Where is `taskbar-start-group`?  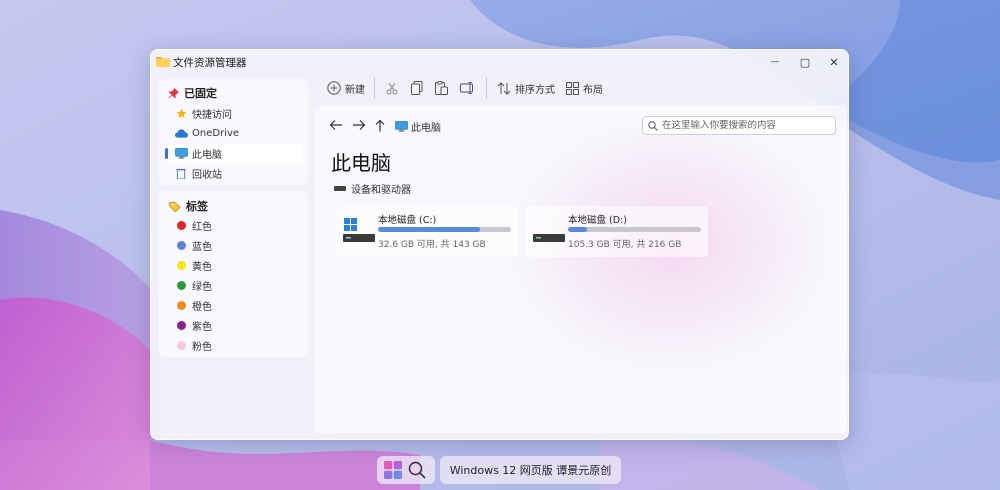 taskbar-start-group is located at coordinates (406, 470).